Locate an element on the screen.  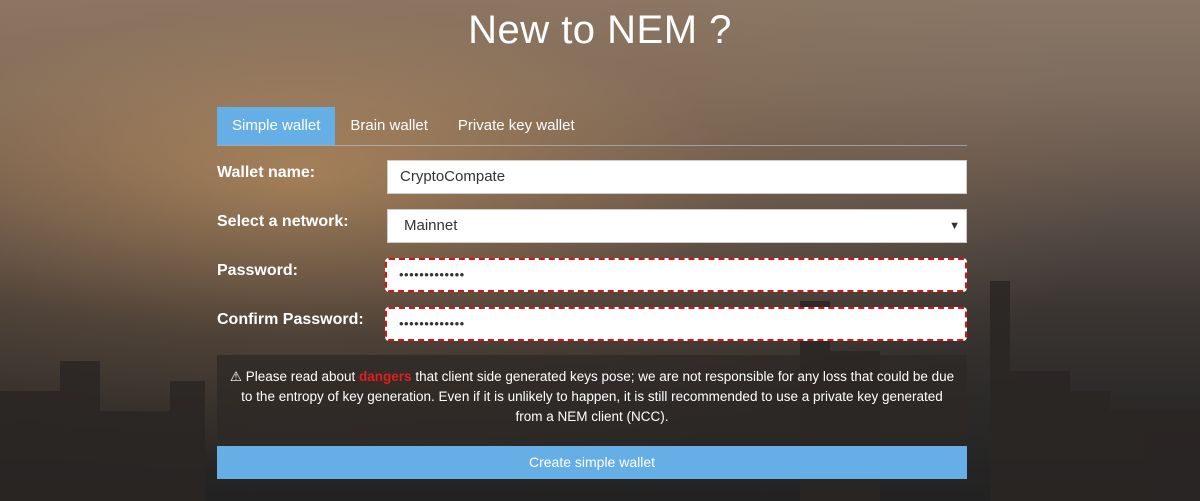
password-row: Password: ••••••••••••• is located at coordinates (592, 275).